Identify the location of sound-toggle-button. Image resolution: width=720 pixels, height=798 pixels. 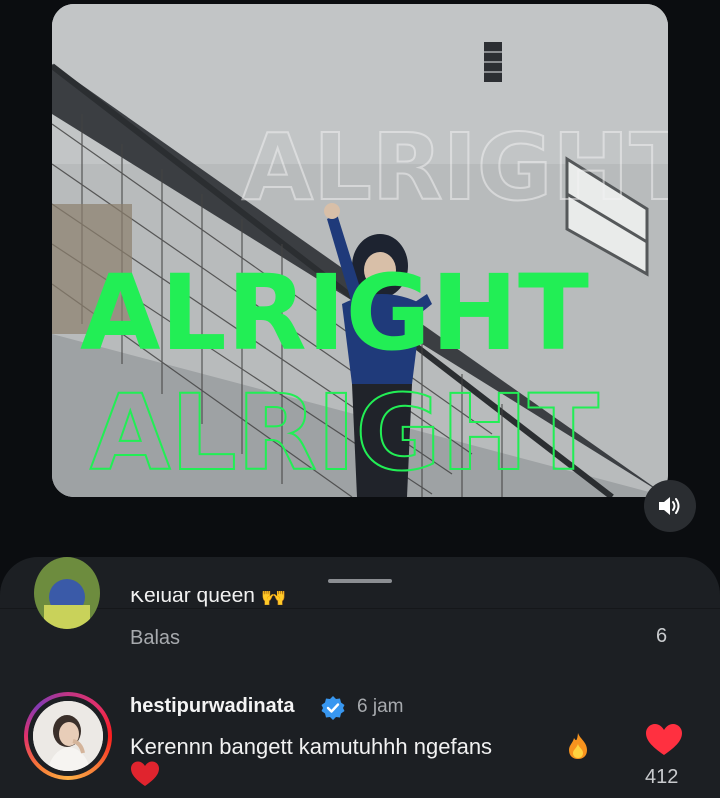
(670, 506).